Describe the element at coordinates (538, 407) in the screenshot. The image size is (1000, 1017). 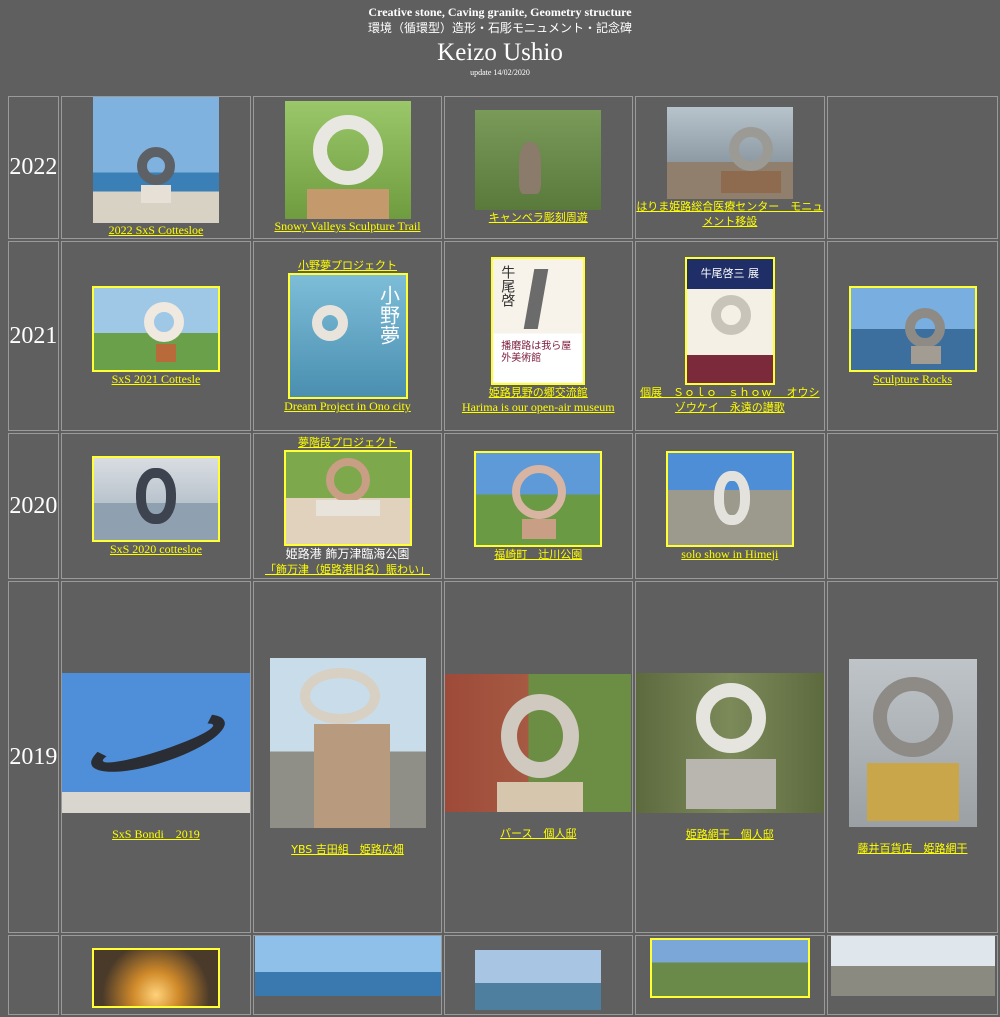
I see `work-link-english: Harima is our open-air museum` at that location.